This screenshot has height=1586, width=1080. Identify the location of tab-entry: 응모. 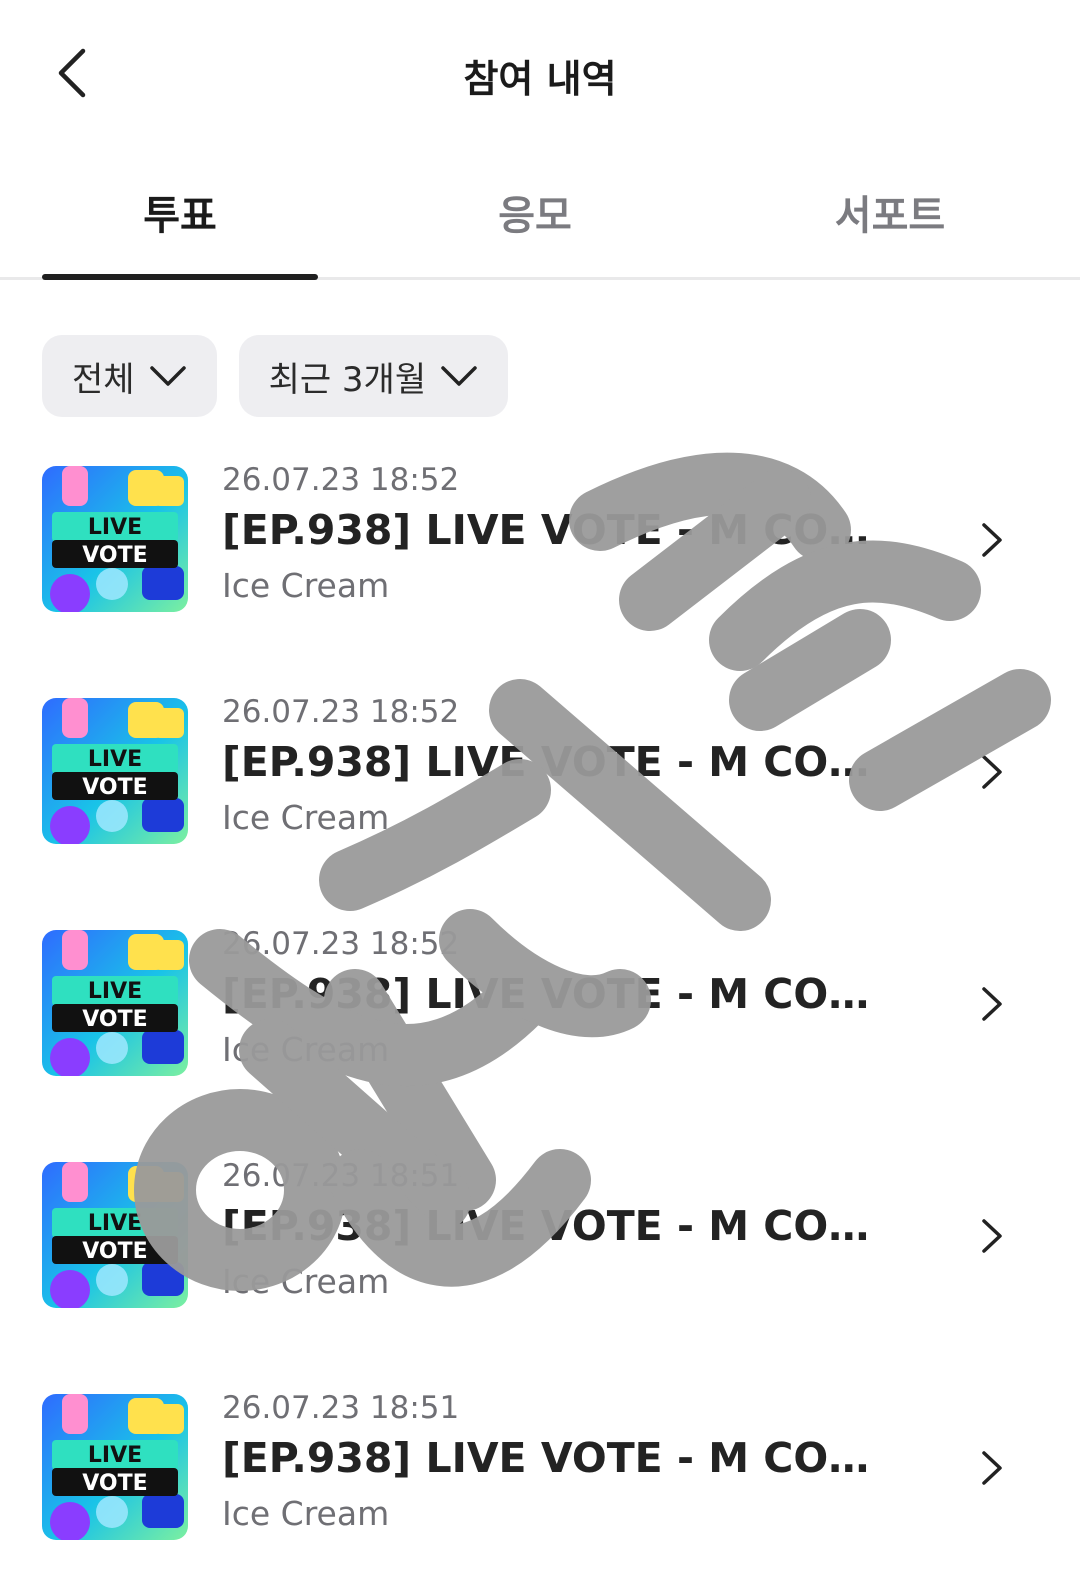
(535, 212).